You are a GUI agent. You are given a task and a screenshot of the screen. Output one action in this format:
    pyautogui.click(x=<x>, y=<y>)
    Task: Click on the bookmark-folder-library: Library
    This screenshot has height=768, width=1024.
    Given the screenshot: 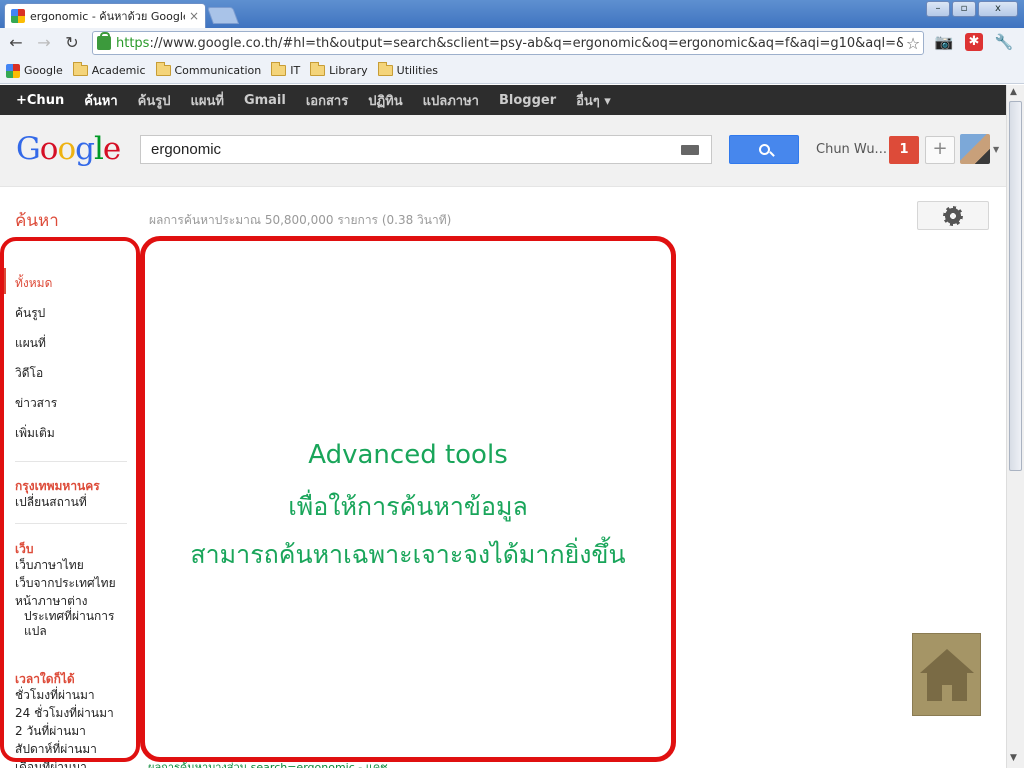 What is the action you would take?
    pyautogui.click(x=339, y=69)
    